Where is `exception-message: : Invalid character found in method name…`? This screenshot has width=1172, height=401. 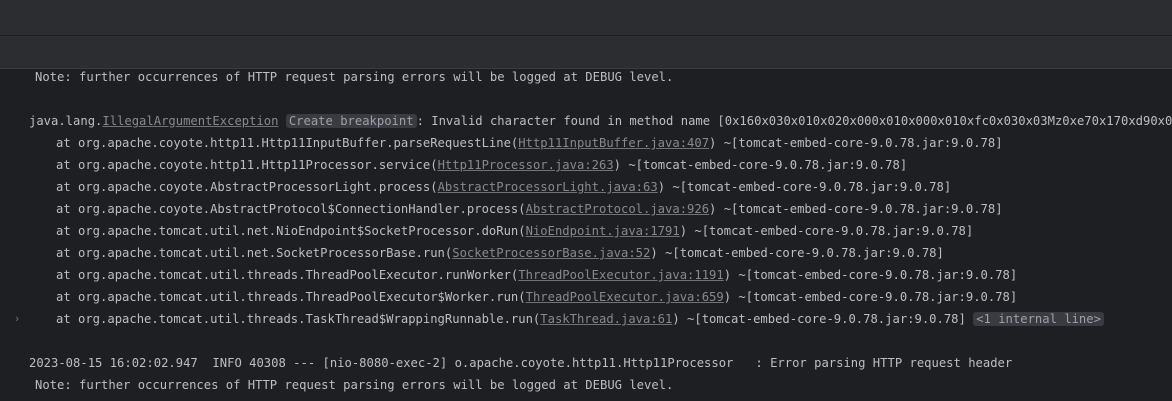
exception-message: : Invalid character found in method name… is located at coordinates (794, 121).